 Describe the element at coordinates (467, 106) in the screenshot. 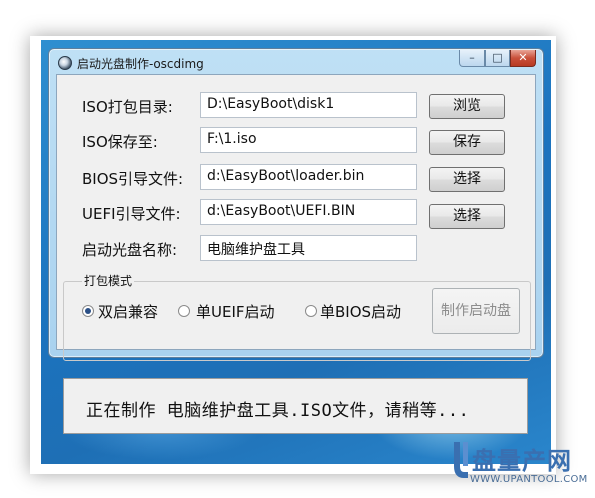

I see `browse-button: 浏览` at that location.